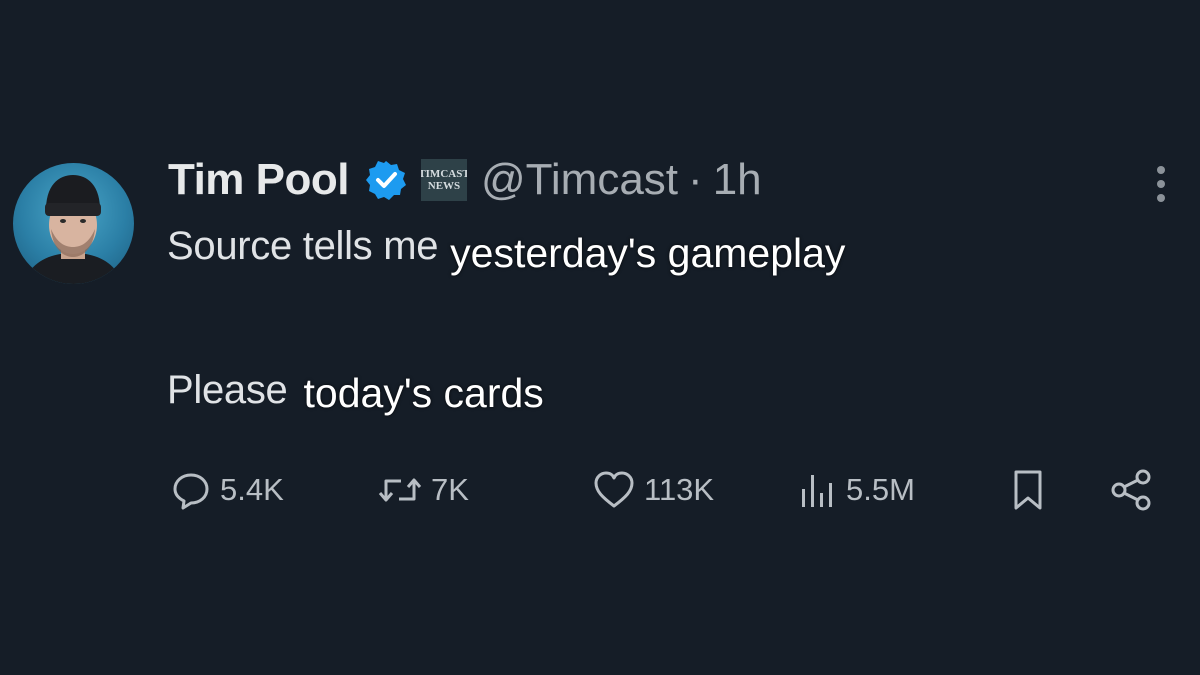 The width and height of the screenshot is (1200, 675). I want to click on reply-icon, so click(195, 490).